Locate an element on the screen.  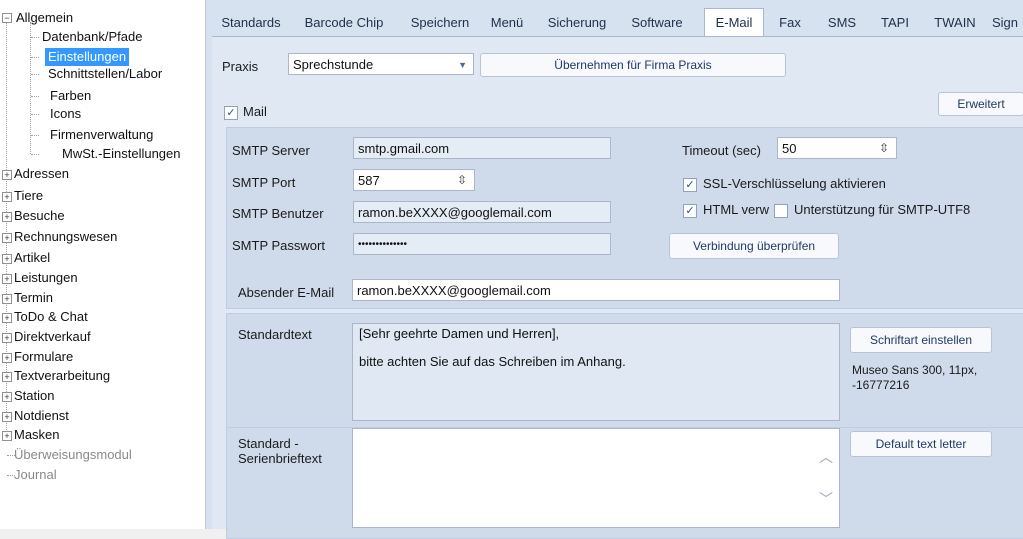
tab-sign: Sign is located at coordinates (1007, 24).